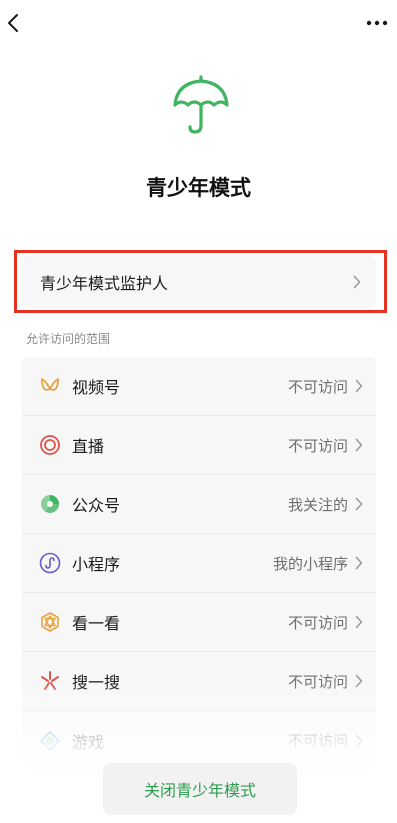 This screenshot has height=823, width=397. I want to click on list-item-label: 小程序, so click(96, 564).